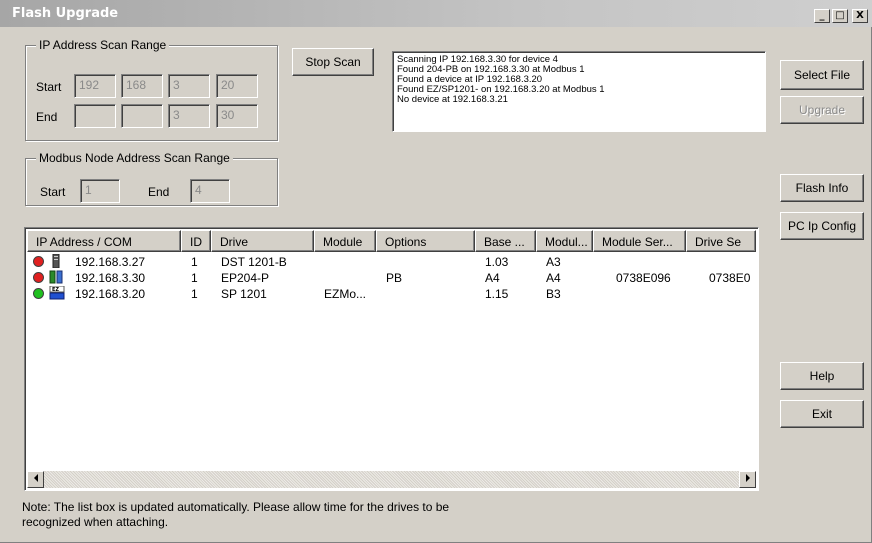 The height and width of the screenshot is (543, 872). What do you see at coordinates (643, 278) in the screenshot?
I see `cell-module-serial: 0738E096` at bounding box center [643, 278].